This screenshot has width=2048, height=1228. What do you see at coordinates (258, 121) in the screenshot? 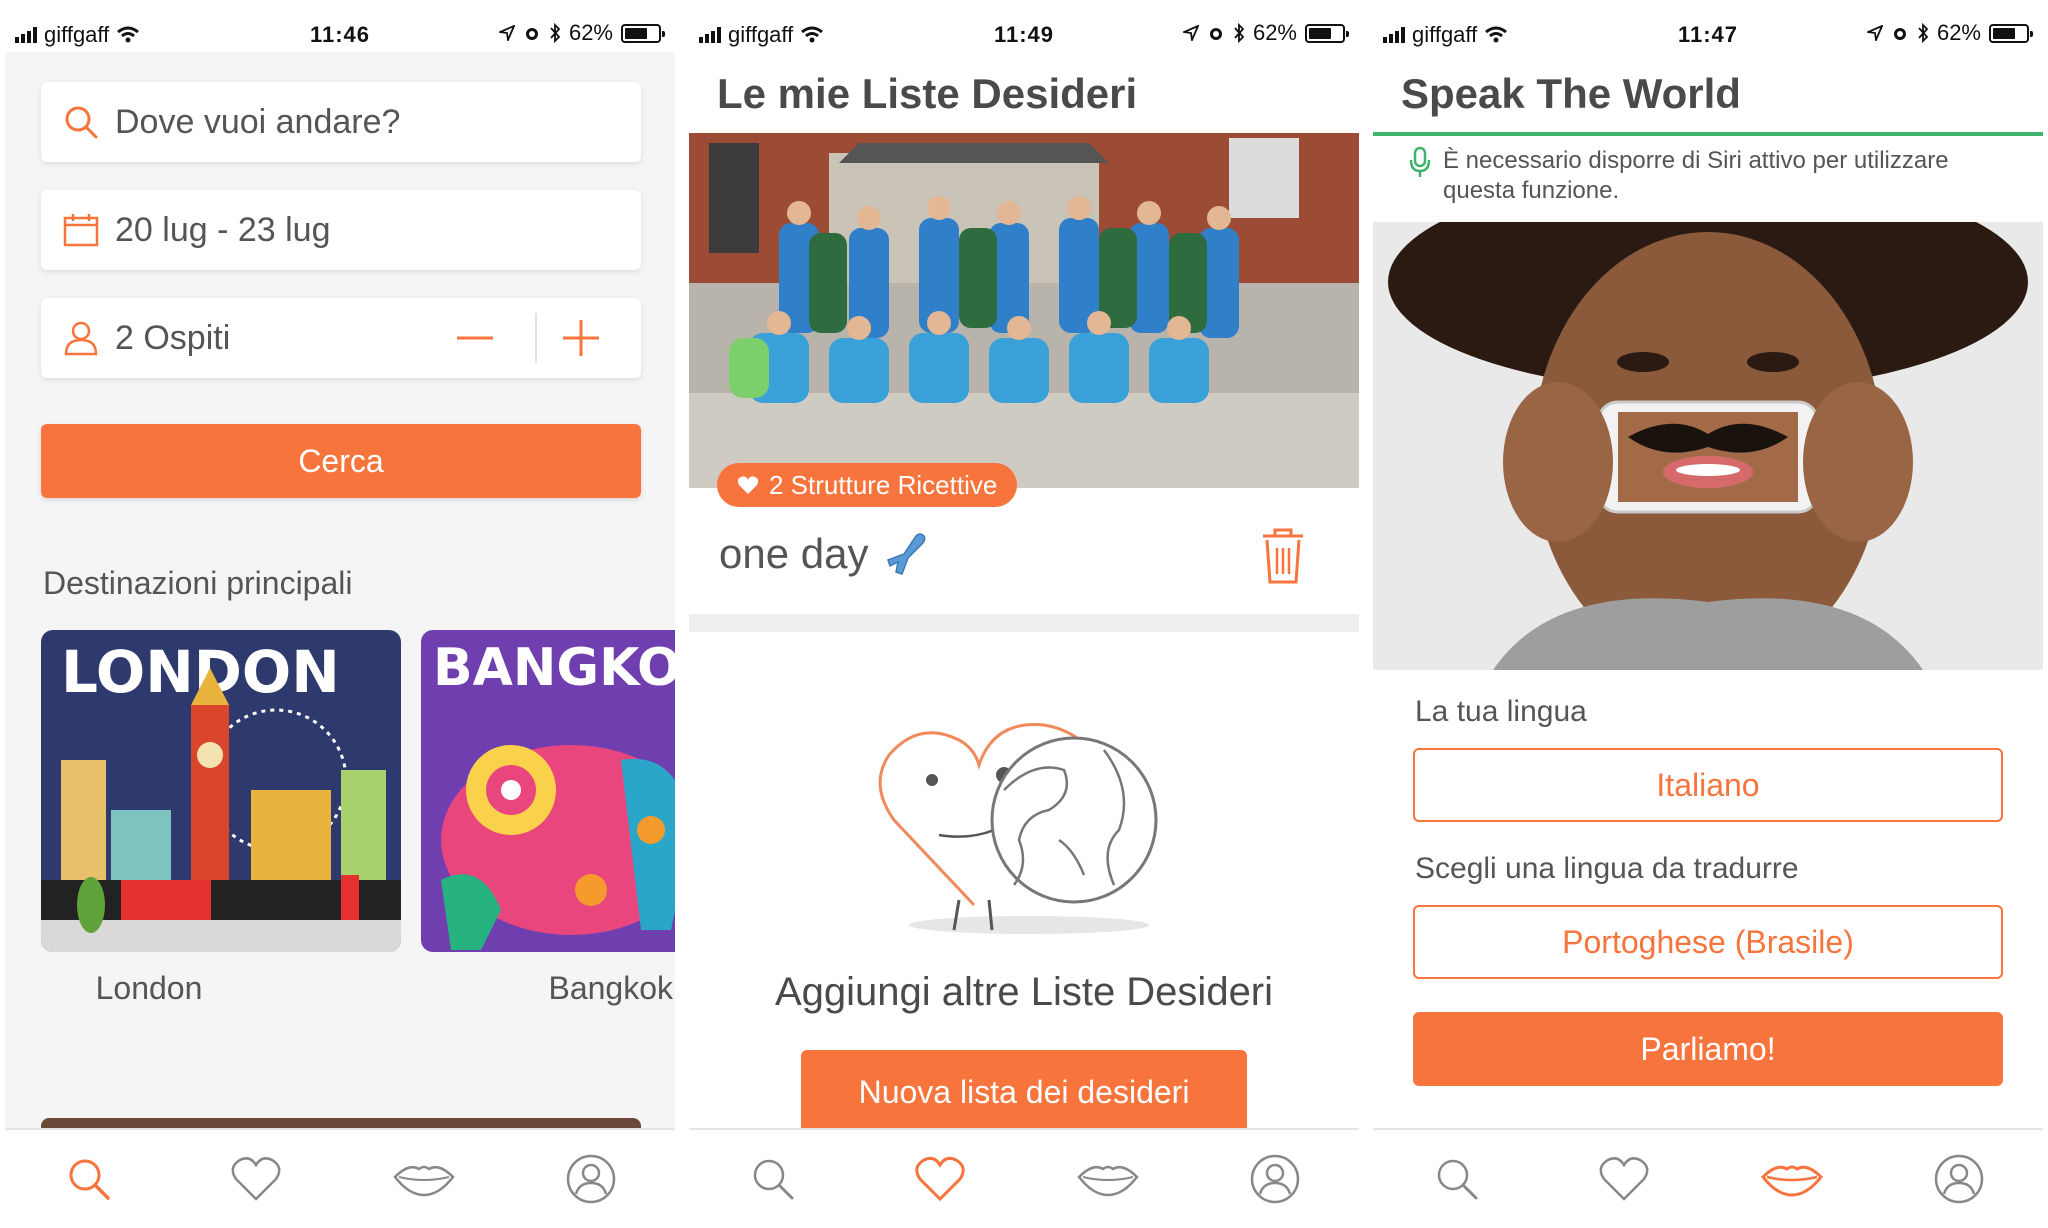
I see `destination-placeholder: Dove vuoi andare?` at bounding box center [258, 121].